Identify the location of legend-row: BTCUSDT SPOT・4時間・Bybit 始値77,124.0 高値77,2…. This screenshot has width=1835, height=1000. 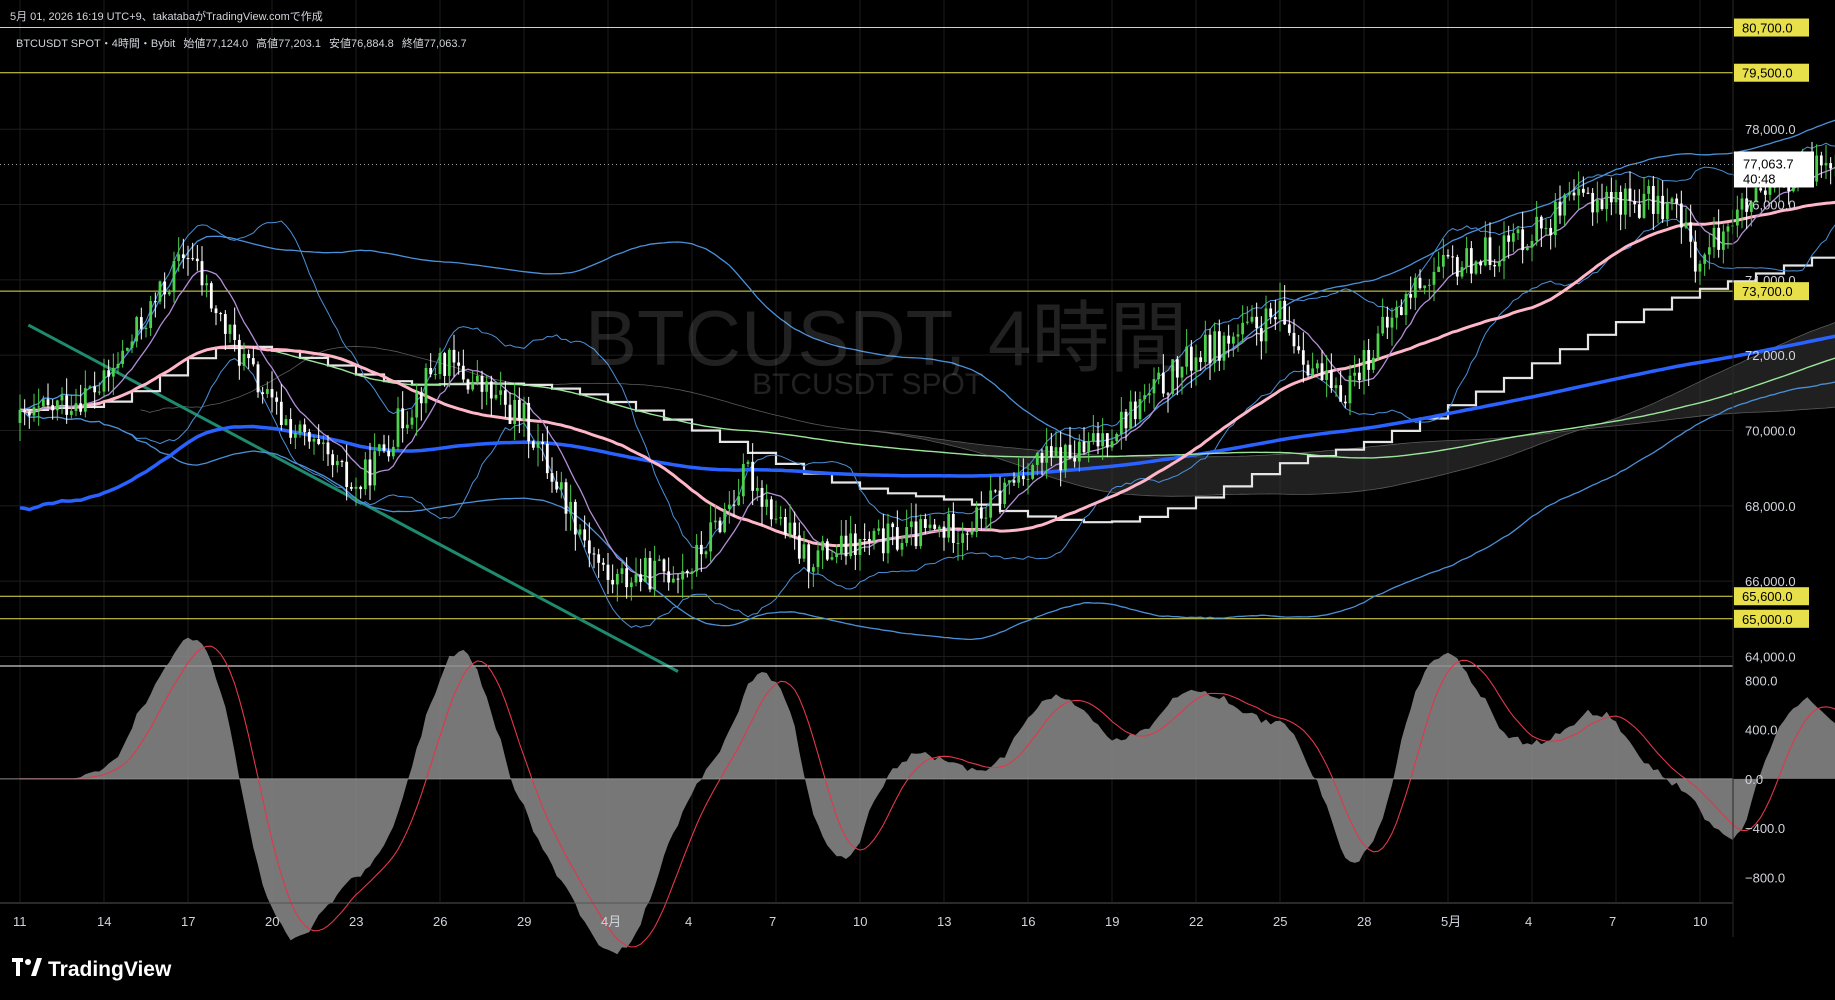
(241, 43).